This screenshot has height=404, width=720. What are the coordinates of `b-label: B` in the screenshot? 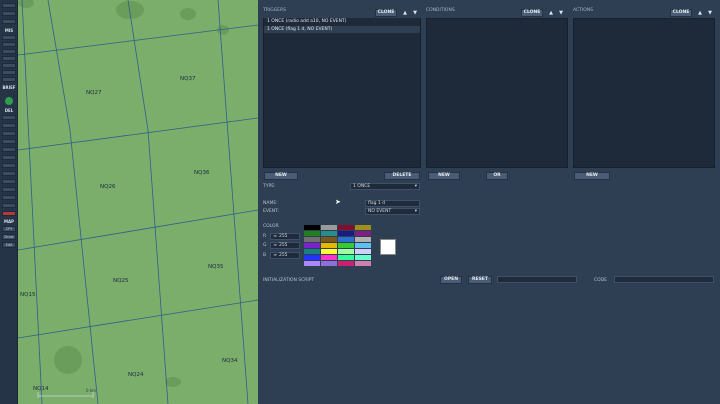 It's located at (265, 255).